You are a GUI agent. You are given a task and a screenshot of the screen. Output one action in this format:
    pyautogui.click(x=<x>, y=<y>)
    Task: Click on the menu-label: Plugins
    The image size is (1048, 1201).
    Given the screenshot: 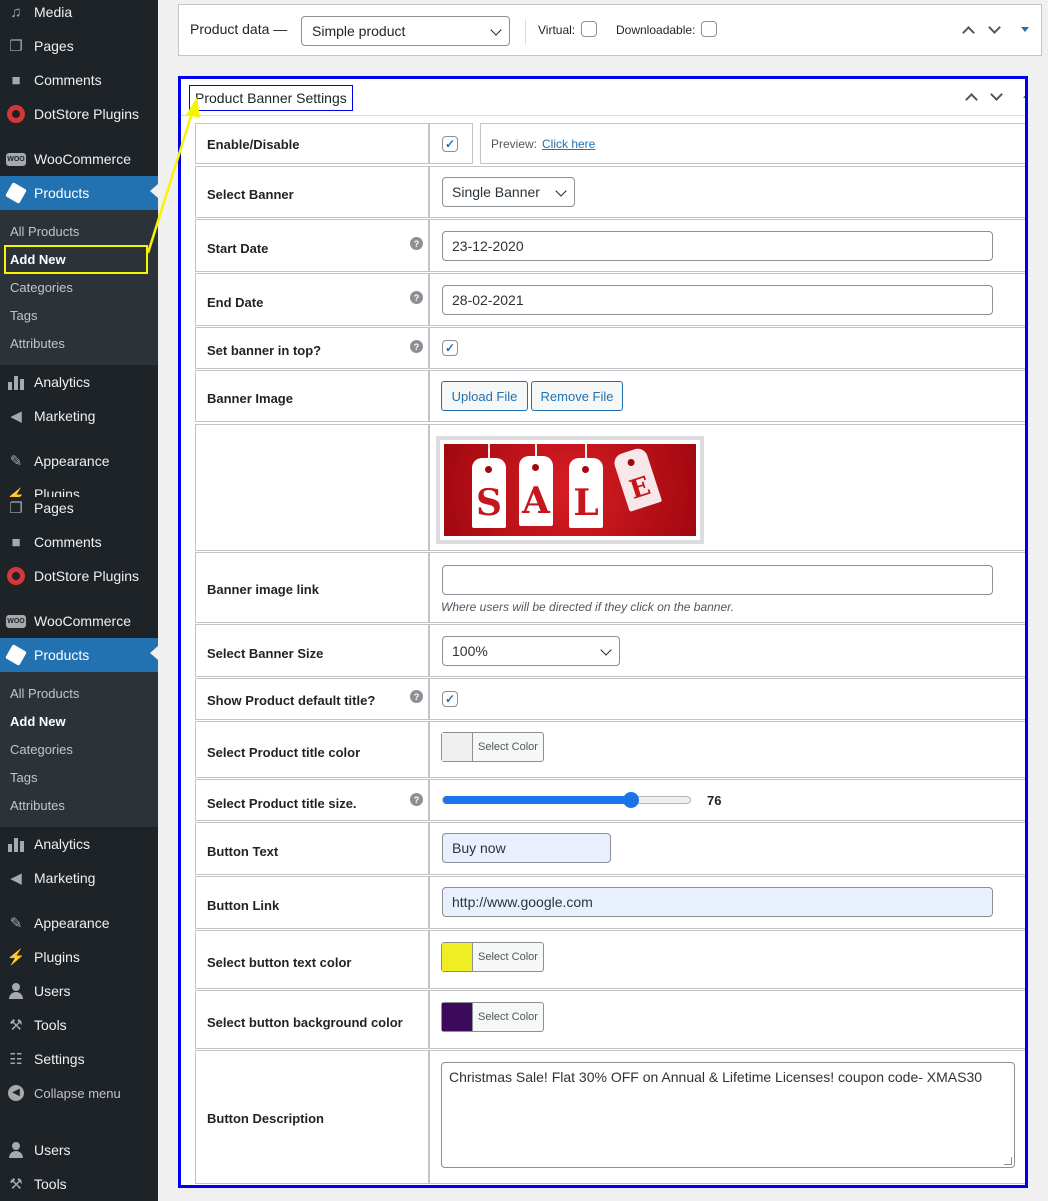 What is the action you would take?
    pyautogui.click(x=57, y=957)
    